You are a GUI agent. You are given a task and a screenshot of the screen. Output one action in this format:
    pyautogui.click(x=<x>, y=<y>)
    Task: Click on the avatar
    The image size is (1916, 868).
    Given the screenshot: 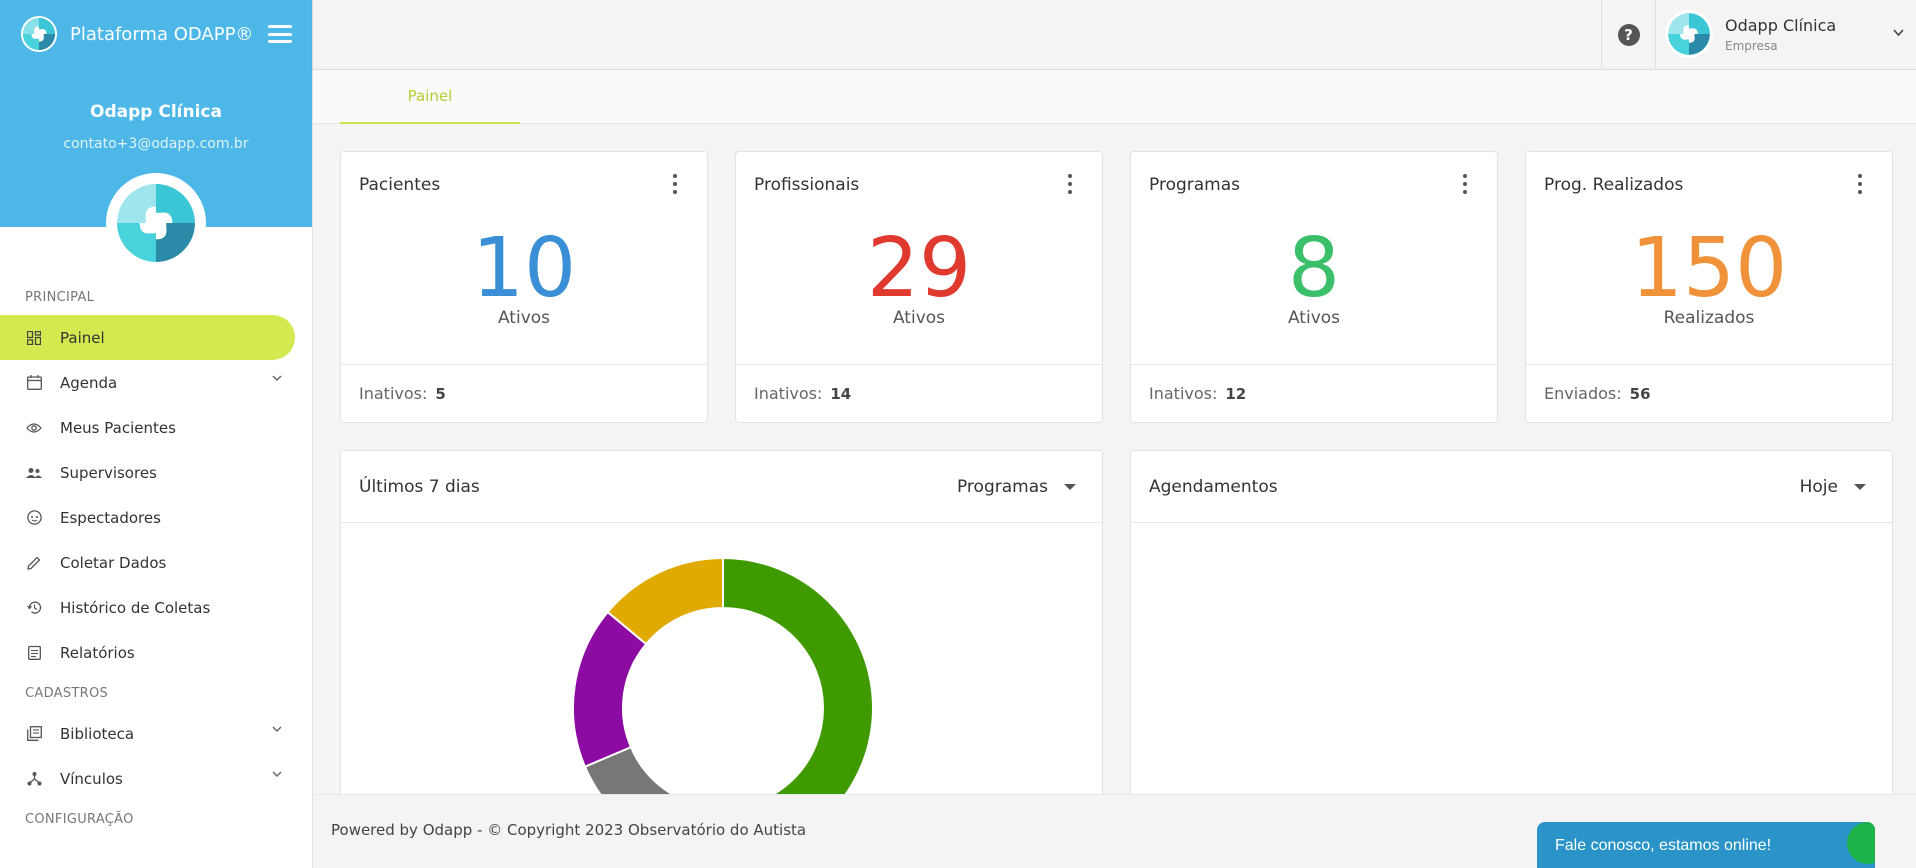 What is the action you would take?
    pyautogui.click(x=1689, y=34)
    